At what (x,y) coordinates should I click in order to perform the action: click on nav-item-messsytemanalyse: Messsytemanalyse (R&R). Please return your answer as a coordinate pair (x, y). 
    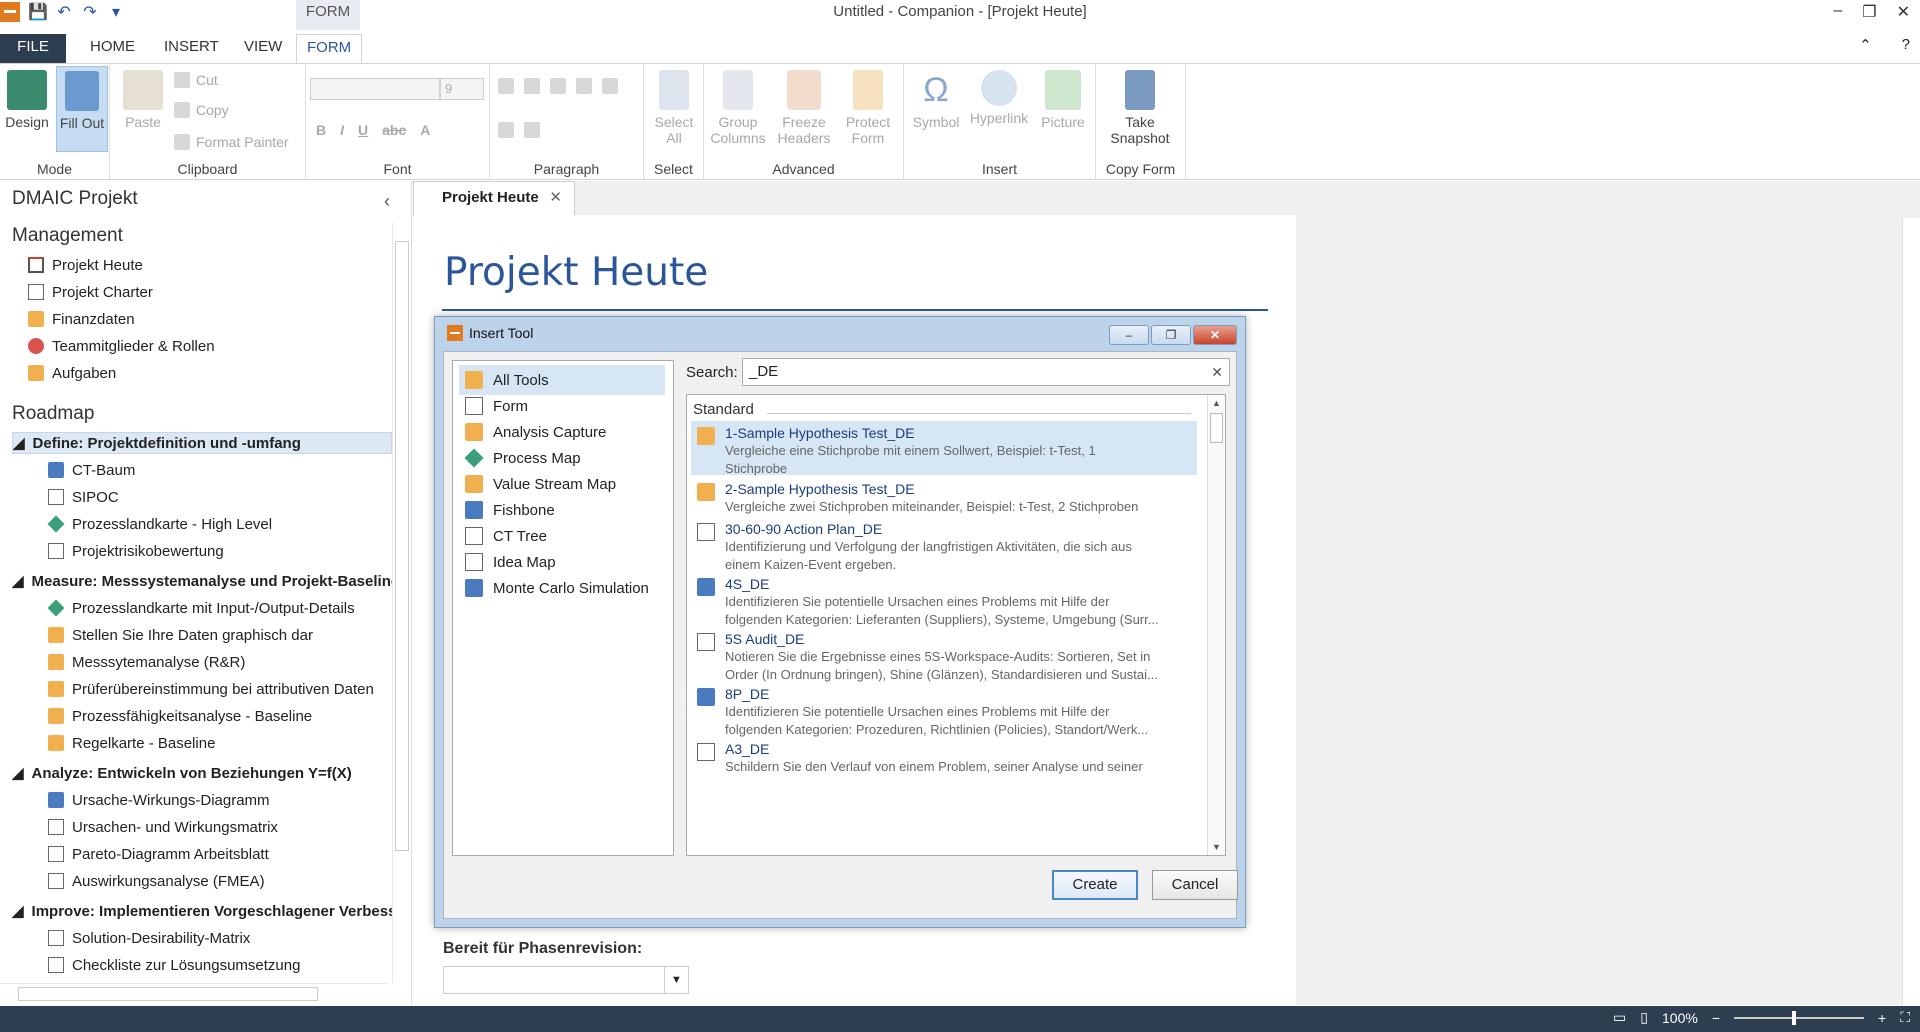
    Looking at the image, I should click on (146, 662).